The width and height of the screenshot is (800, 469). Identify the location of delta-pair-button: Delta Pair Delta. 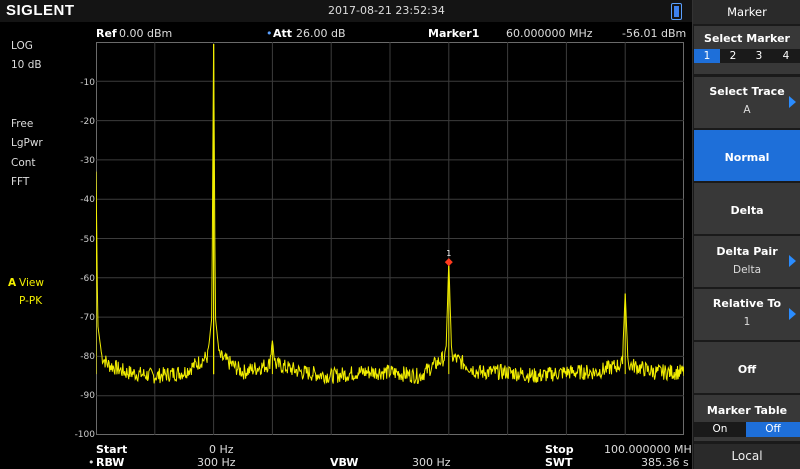
(747, 261).